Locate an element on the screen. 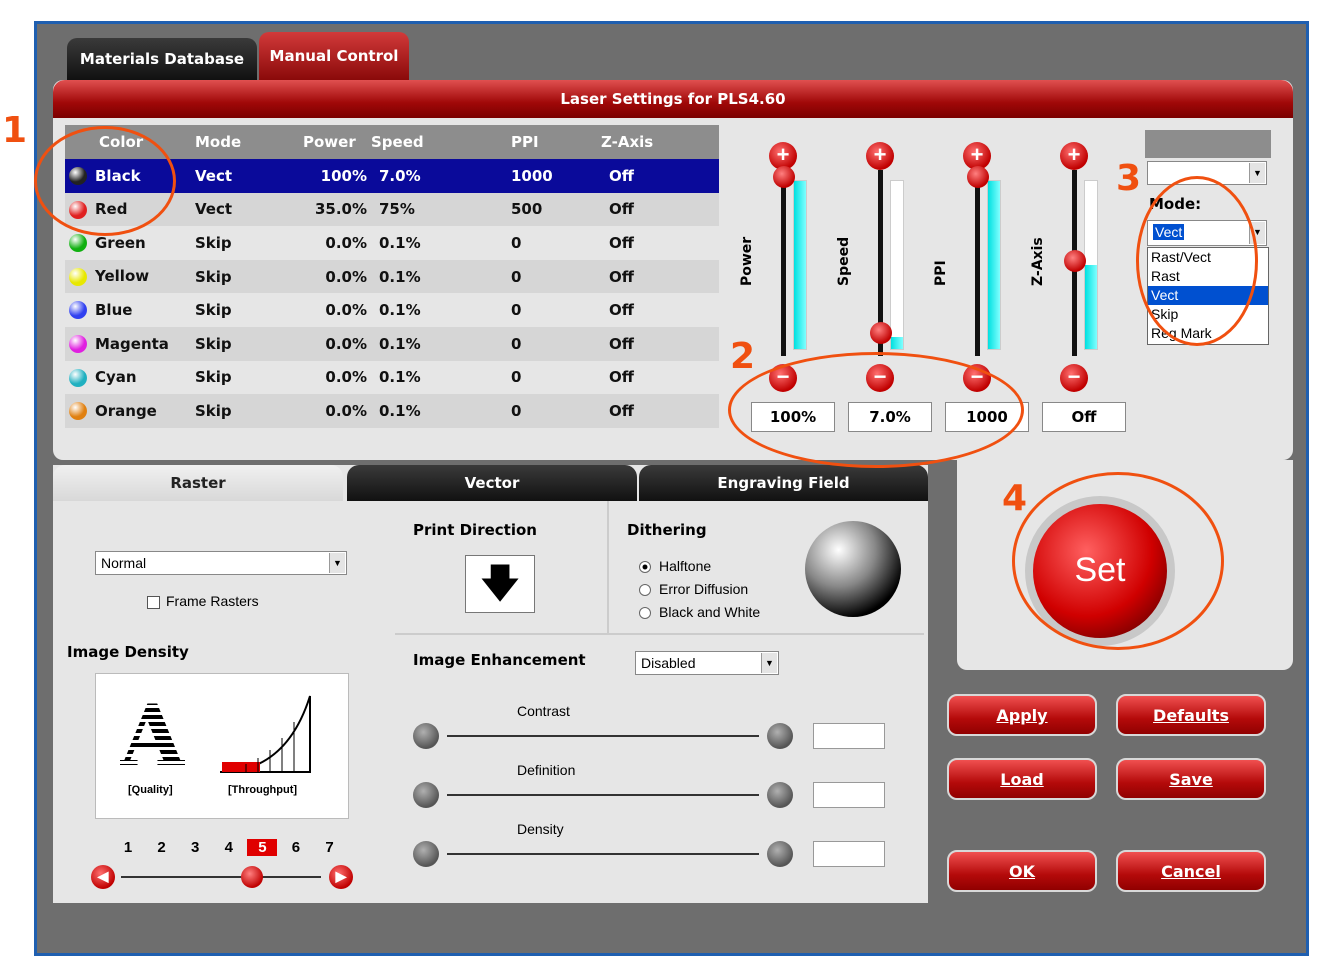 Image resolution: width=1319 pixels, height=964 pixels. enhancement-slider: Density is located at coordinates (663, 849).